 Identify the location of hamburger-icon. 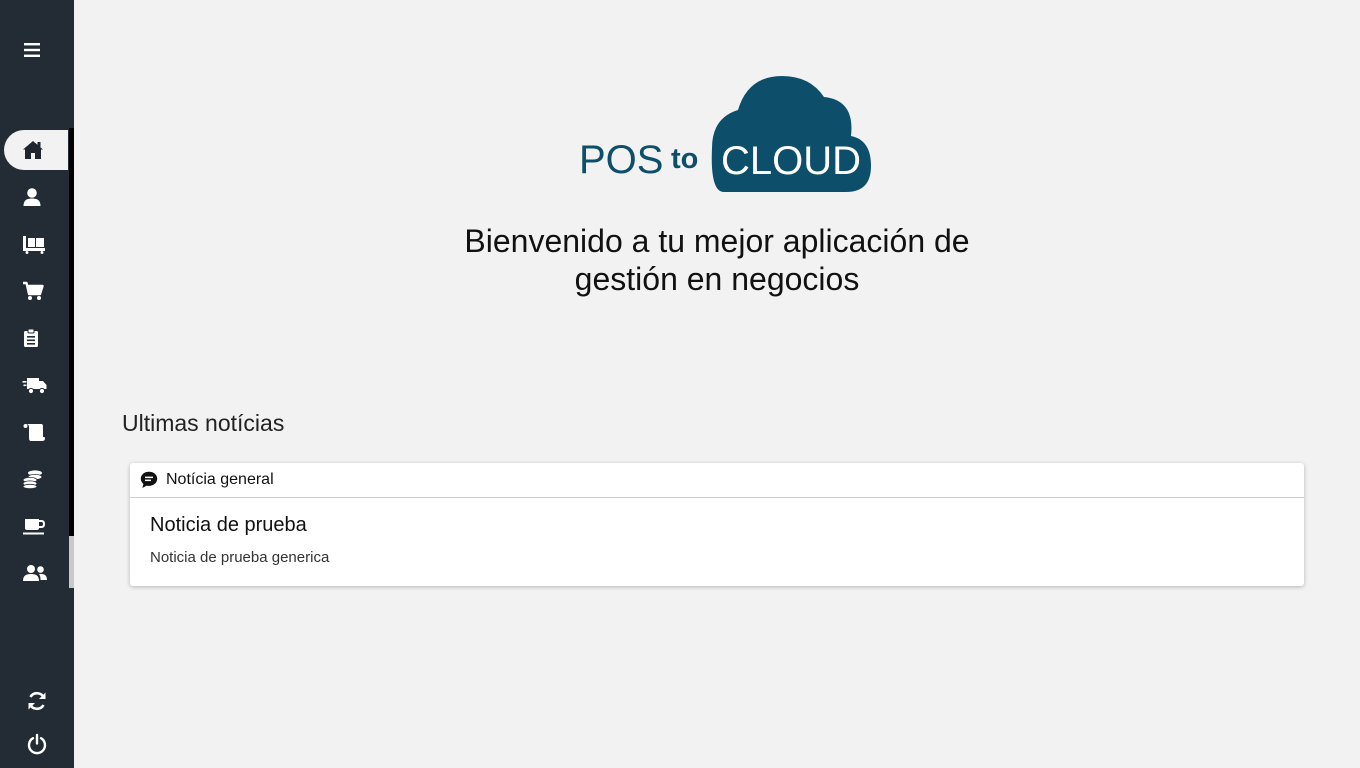
(32, 50).